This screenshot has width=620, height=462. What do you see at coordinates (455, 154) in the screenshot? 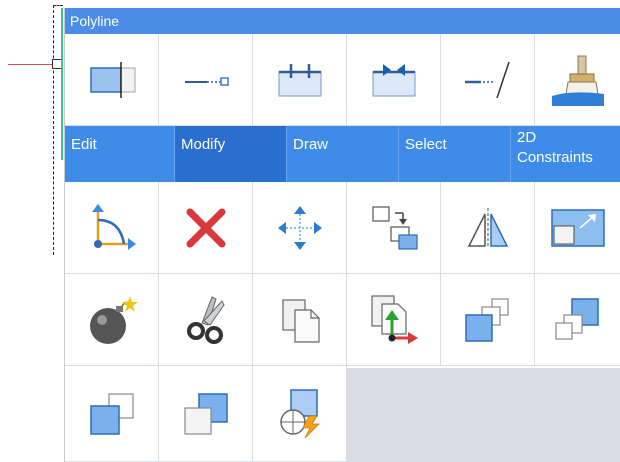
I see `tab-select: Select` at bounding box center [455, 154].